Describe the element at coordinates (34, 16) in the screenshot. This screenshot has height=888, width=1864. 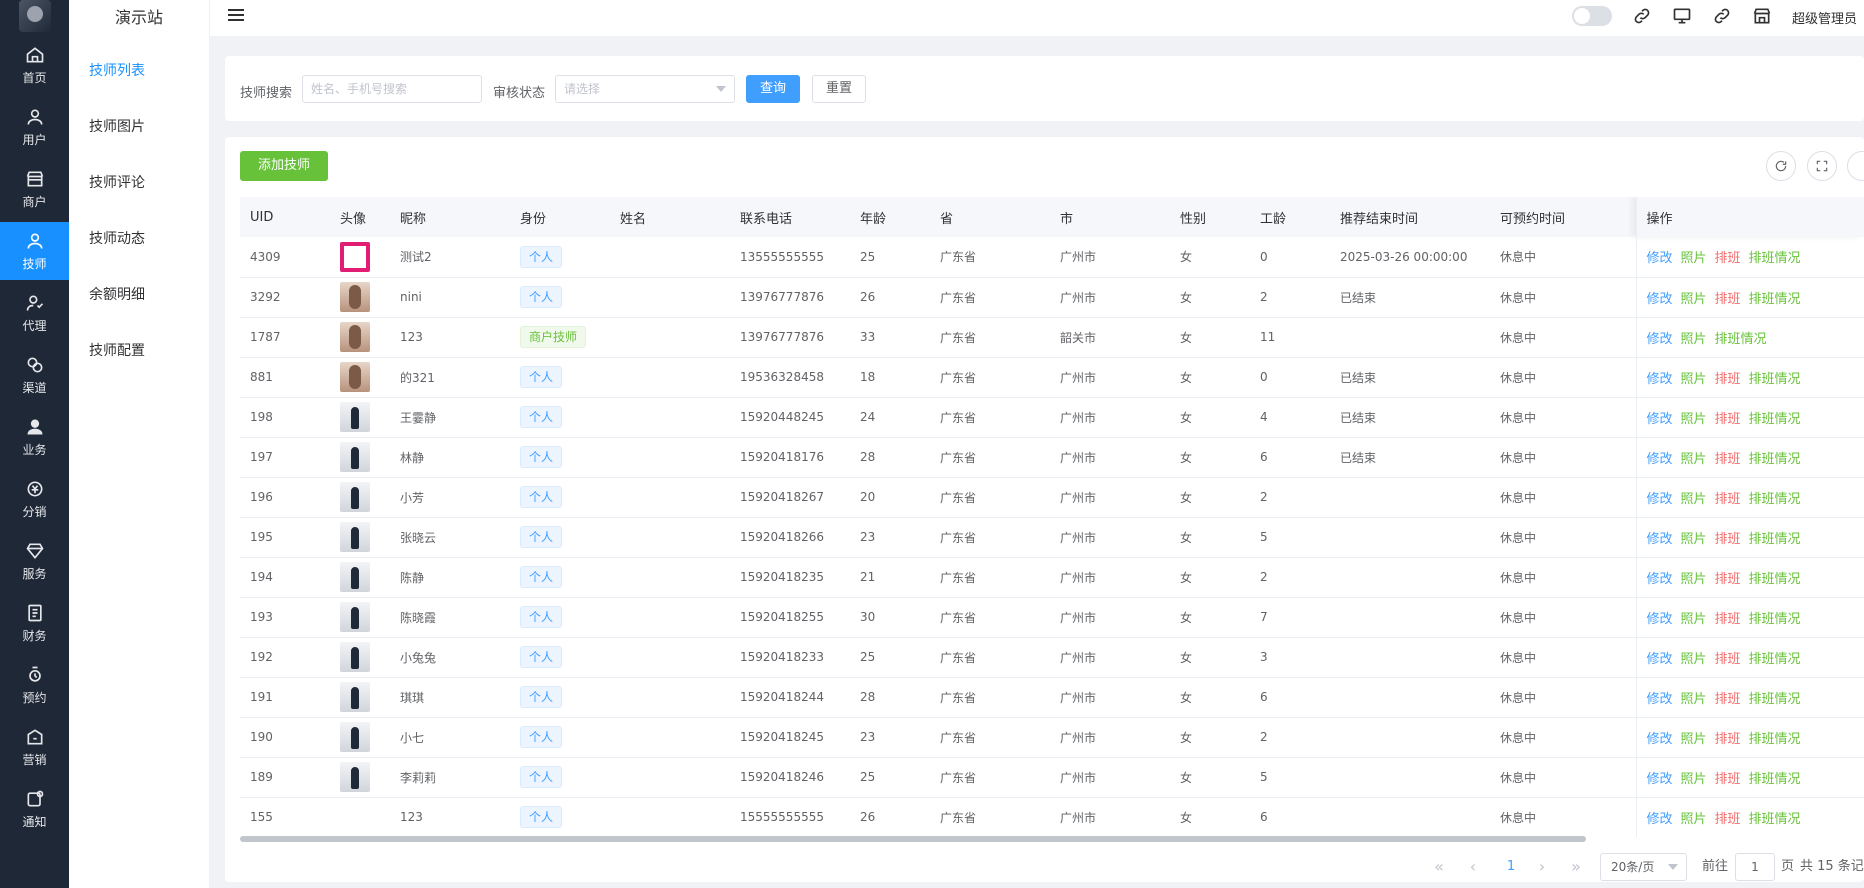
I see `user-avatar` at that location.